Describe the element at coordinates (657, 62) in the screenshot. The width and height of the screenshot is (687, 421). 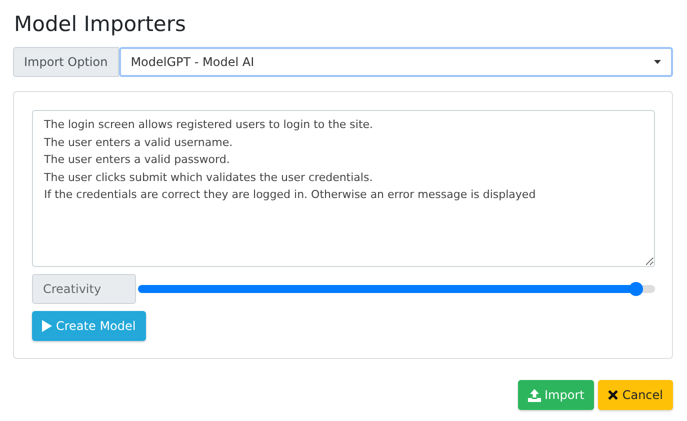
I see `caret-icon` at that location.